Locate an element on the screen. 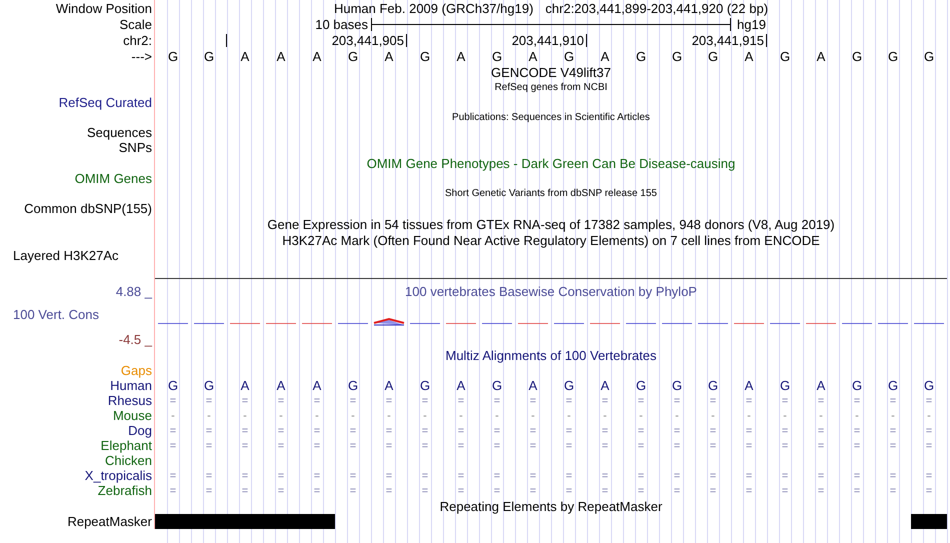 Image resolution: width=950 pixels, height=543 pixels. track-label: SNPs is located at coordinates (135, 147).